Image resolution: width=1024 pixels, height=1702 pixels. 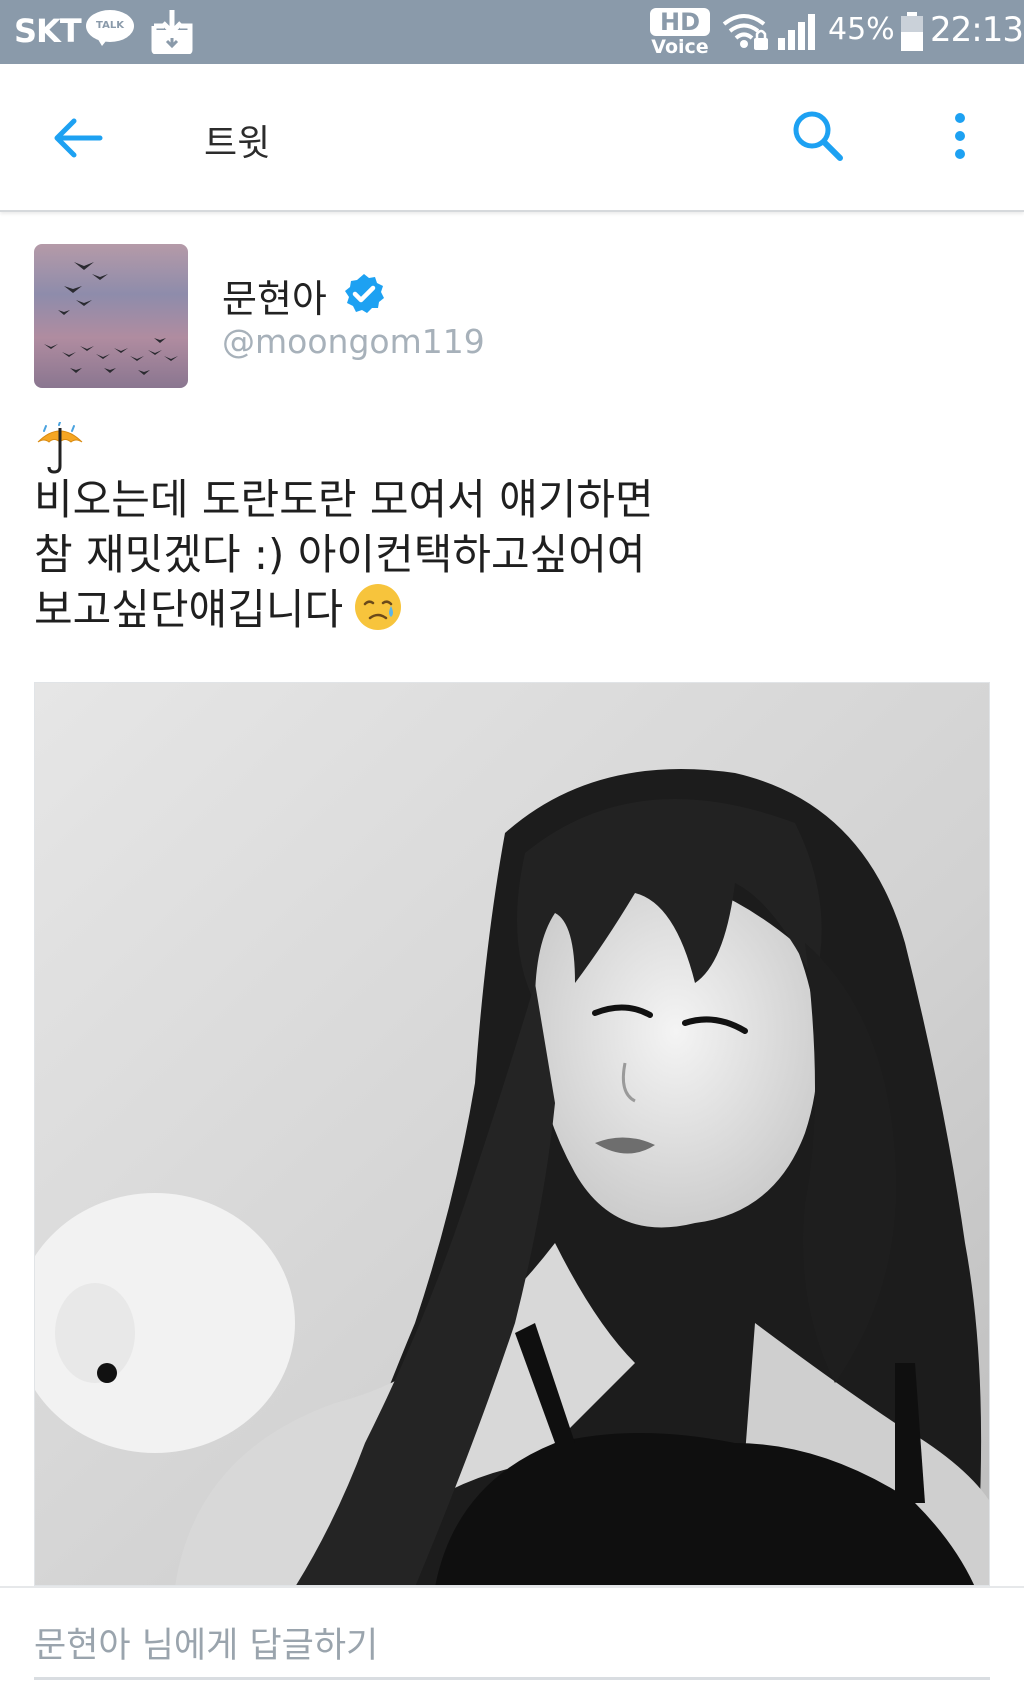 I want to click on tweet-text-line: 보고싶단얘깁니다, so click(x=189, y=609).